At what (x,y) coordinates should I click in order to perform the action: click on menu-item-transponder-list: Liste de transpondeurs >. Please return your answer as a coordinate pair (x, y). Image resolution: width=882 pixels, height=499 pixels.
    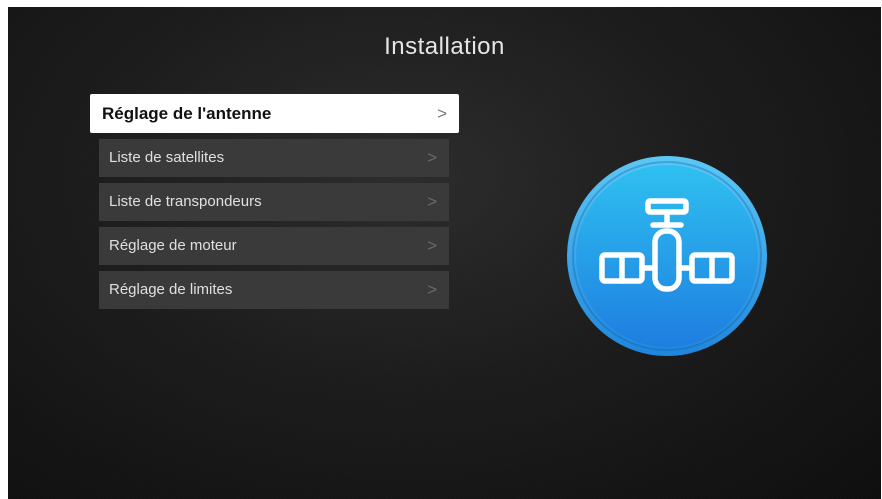
    Looking at the image, I should click on (274, 202).